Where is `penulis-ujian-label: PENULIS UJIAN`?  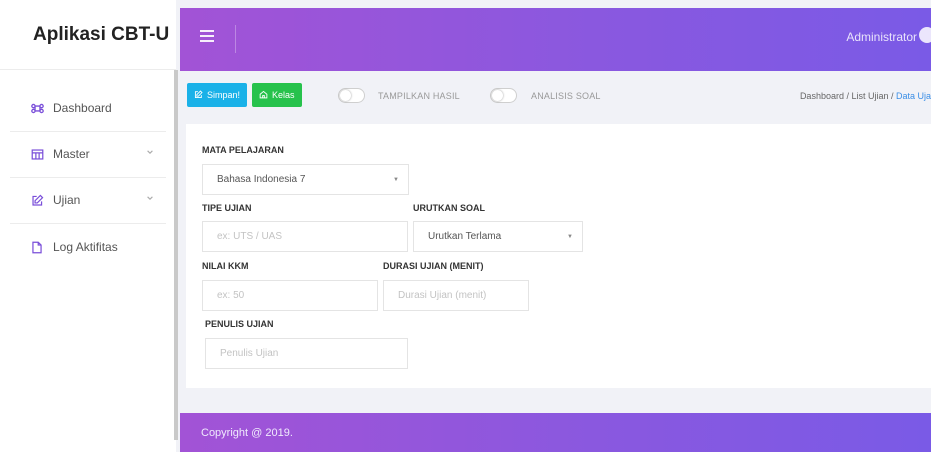 penulis-ujian-label: PENULIS UJIAN is located at coordinates (239, 324).